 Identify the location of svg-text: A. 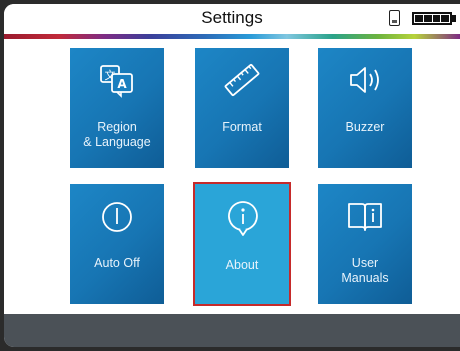
(122, 84).